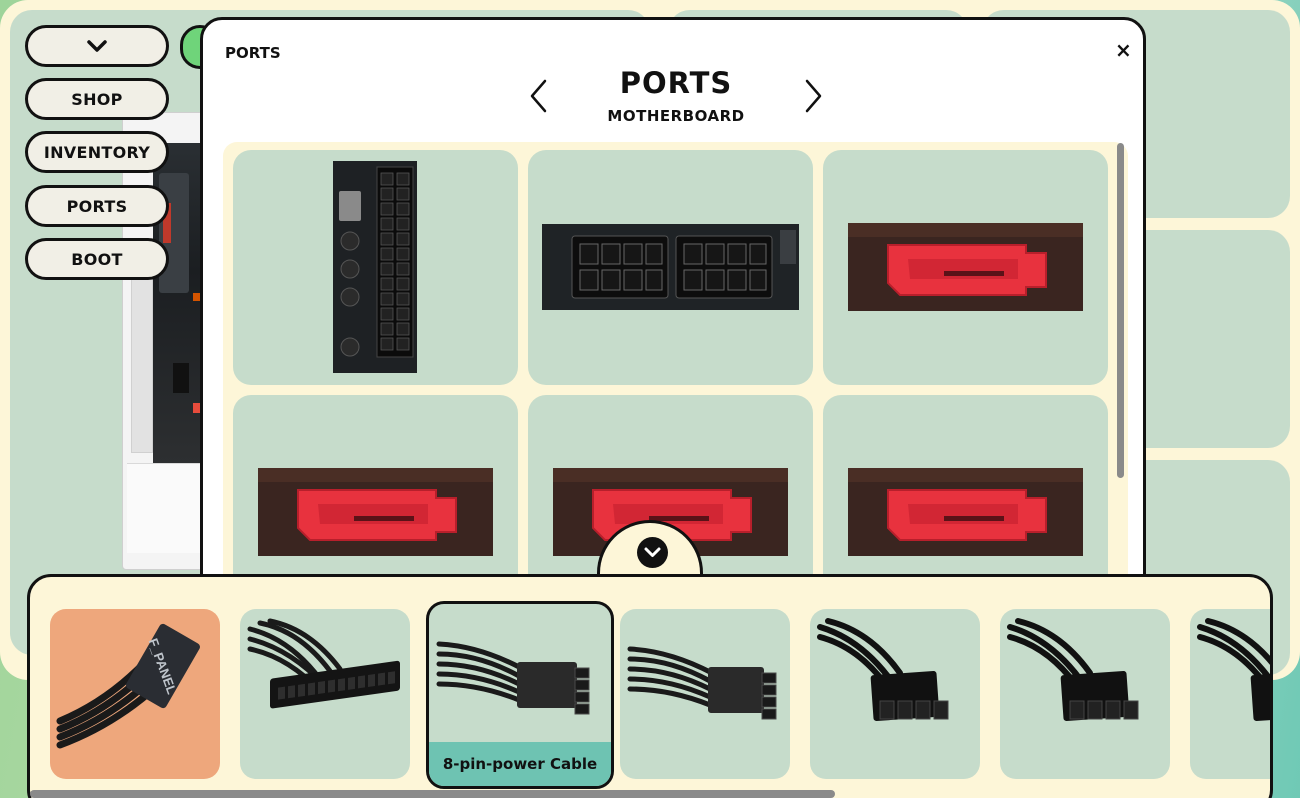 This screenshot has width=1300, height=798. What do you see at coordinates (323, 663) in the screenshot?
I see `atx-24pin-cable-icon` at bounding box center [323, 663].